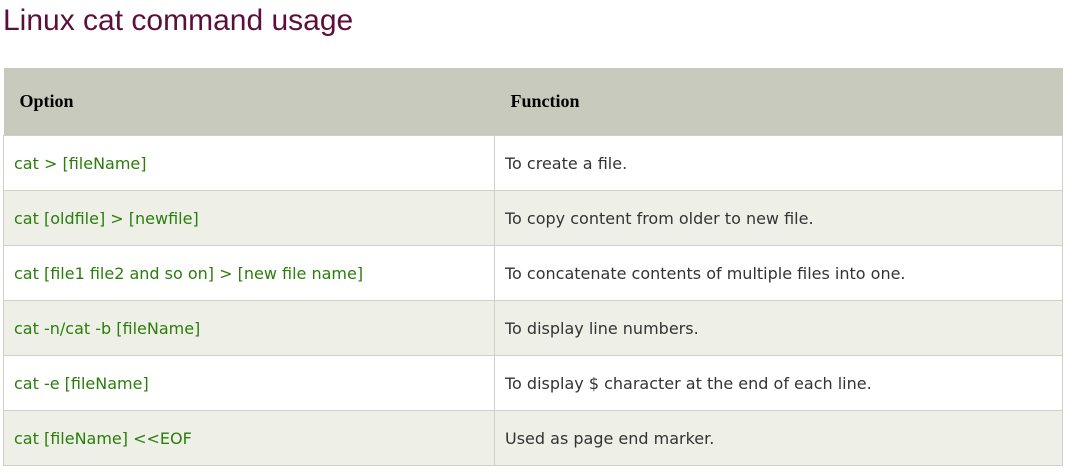  What do you see at coordinates (778, 102) in the screenshot?
I see `header-function: Function` at bounding box center [778, 102].